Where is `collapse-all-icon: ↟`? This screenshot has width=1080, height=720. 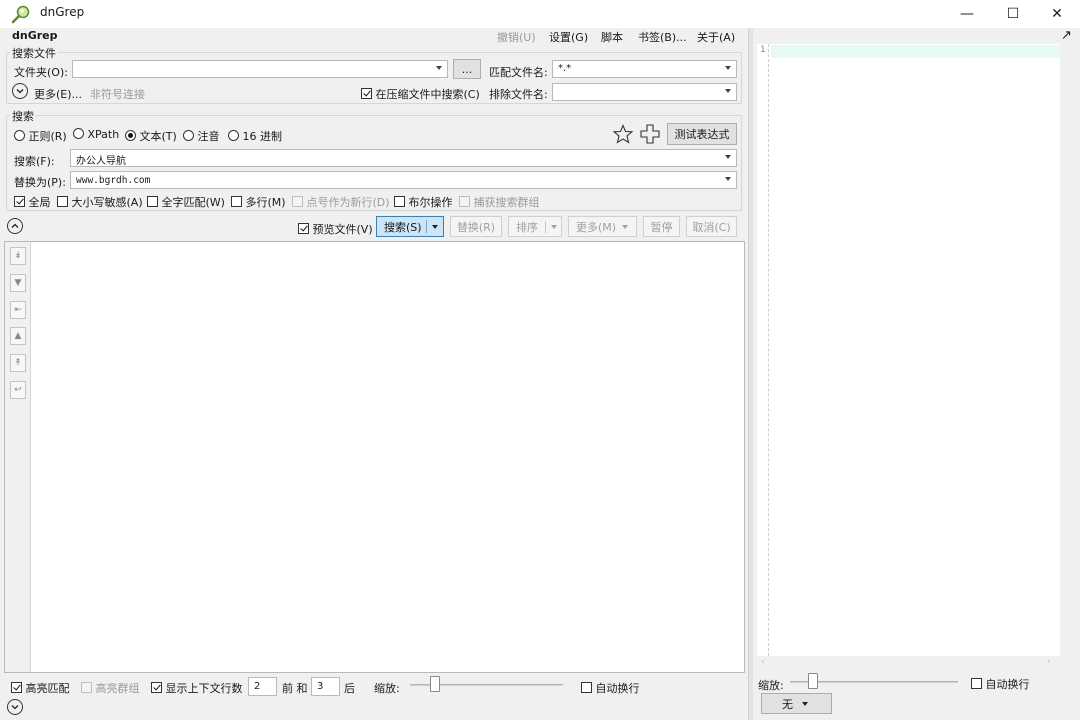
collapse-all-icon: ↟ is located at coordinates (18, 363).